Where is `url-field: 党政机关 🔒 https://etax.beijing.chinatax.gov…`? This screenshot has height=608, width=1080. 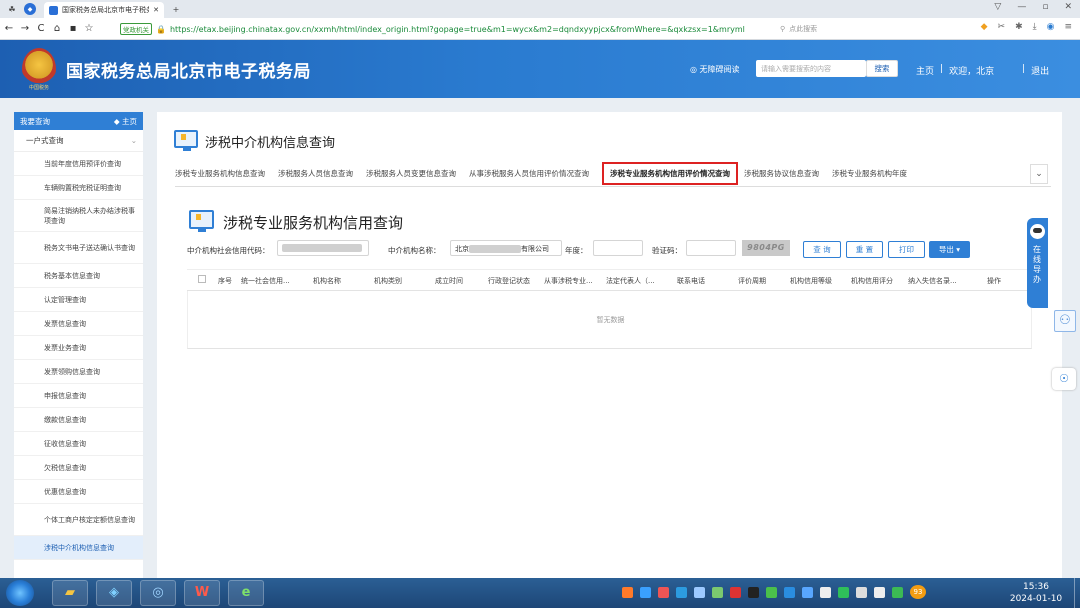
url-field: 党政机关 🔒 https://etax.beijing.chinatax.gov… is located at coordinates (445, 29).